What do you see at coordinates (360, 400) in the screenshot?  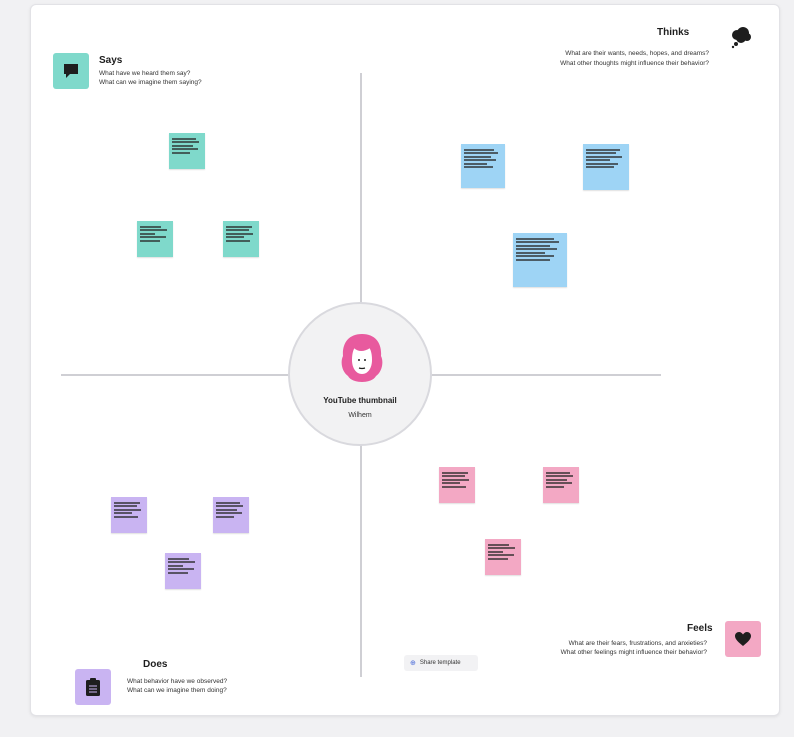 I see `persona-name: YouTube thumbnail` at bounding box center [360, 400].